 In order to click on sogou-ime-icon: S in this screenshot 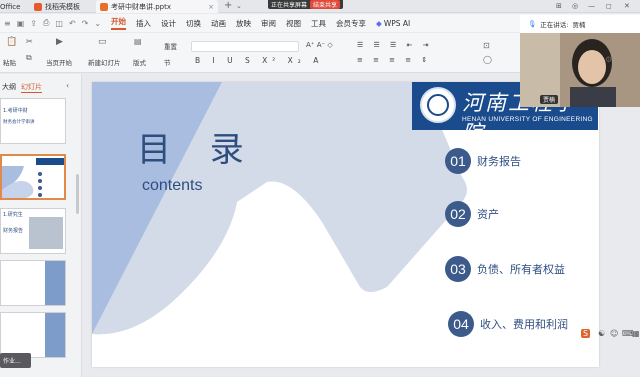, I will do `click(586, 333)`.